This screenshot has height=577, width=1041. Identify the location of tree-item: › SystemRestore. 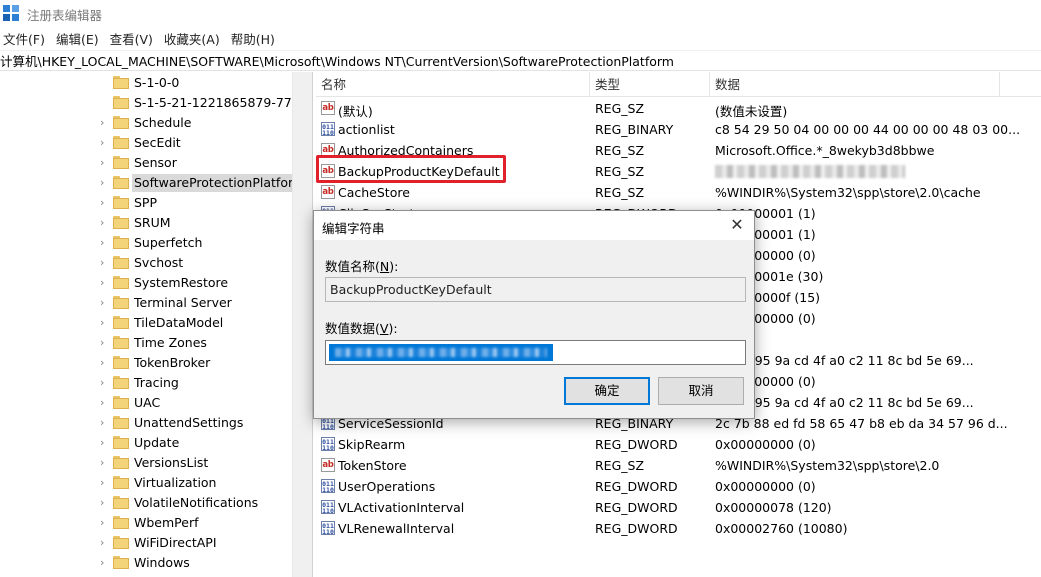
(156, 283).